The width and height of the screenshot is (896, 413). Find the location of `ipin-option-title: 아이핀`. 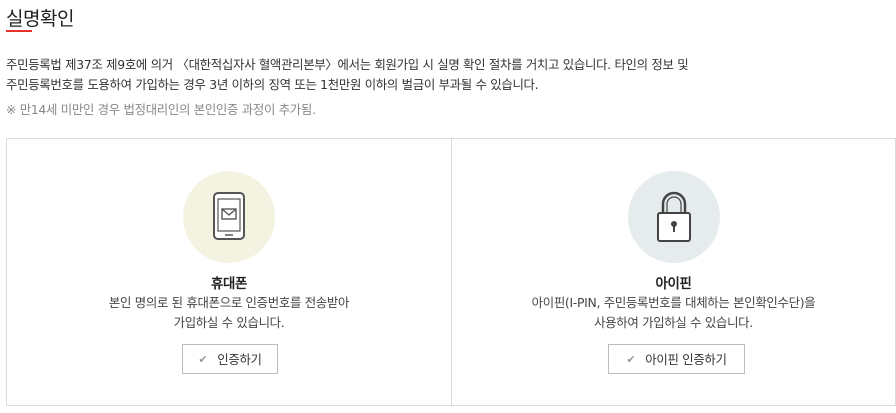

ipin-option-title: 아이핀 is located at coordinates (673, 284).